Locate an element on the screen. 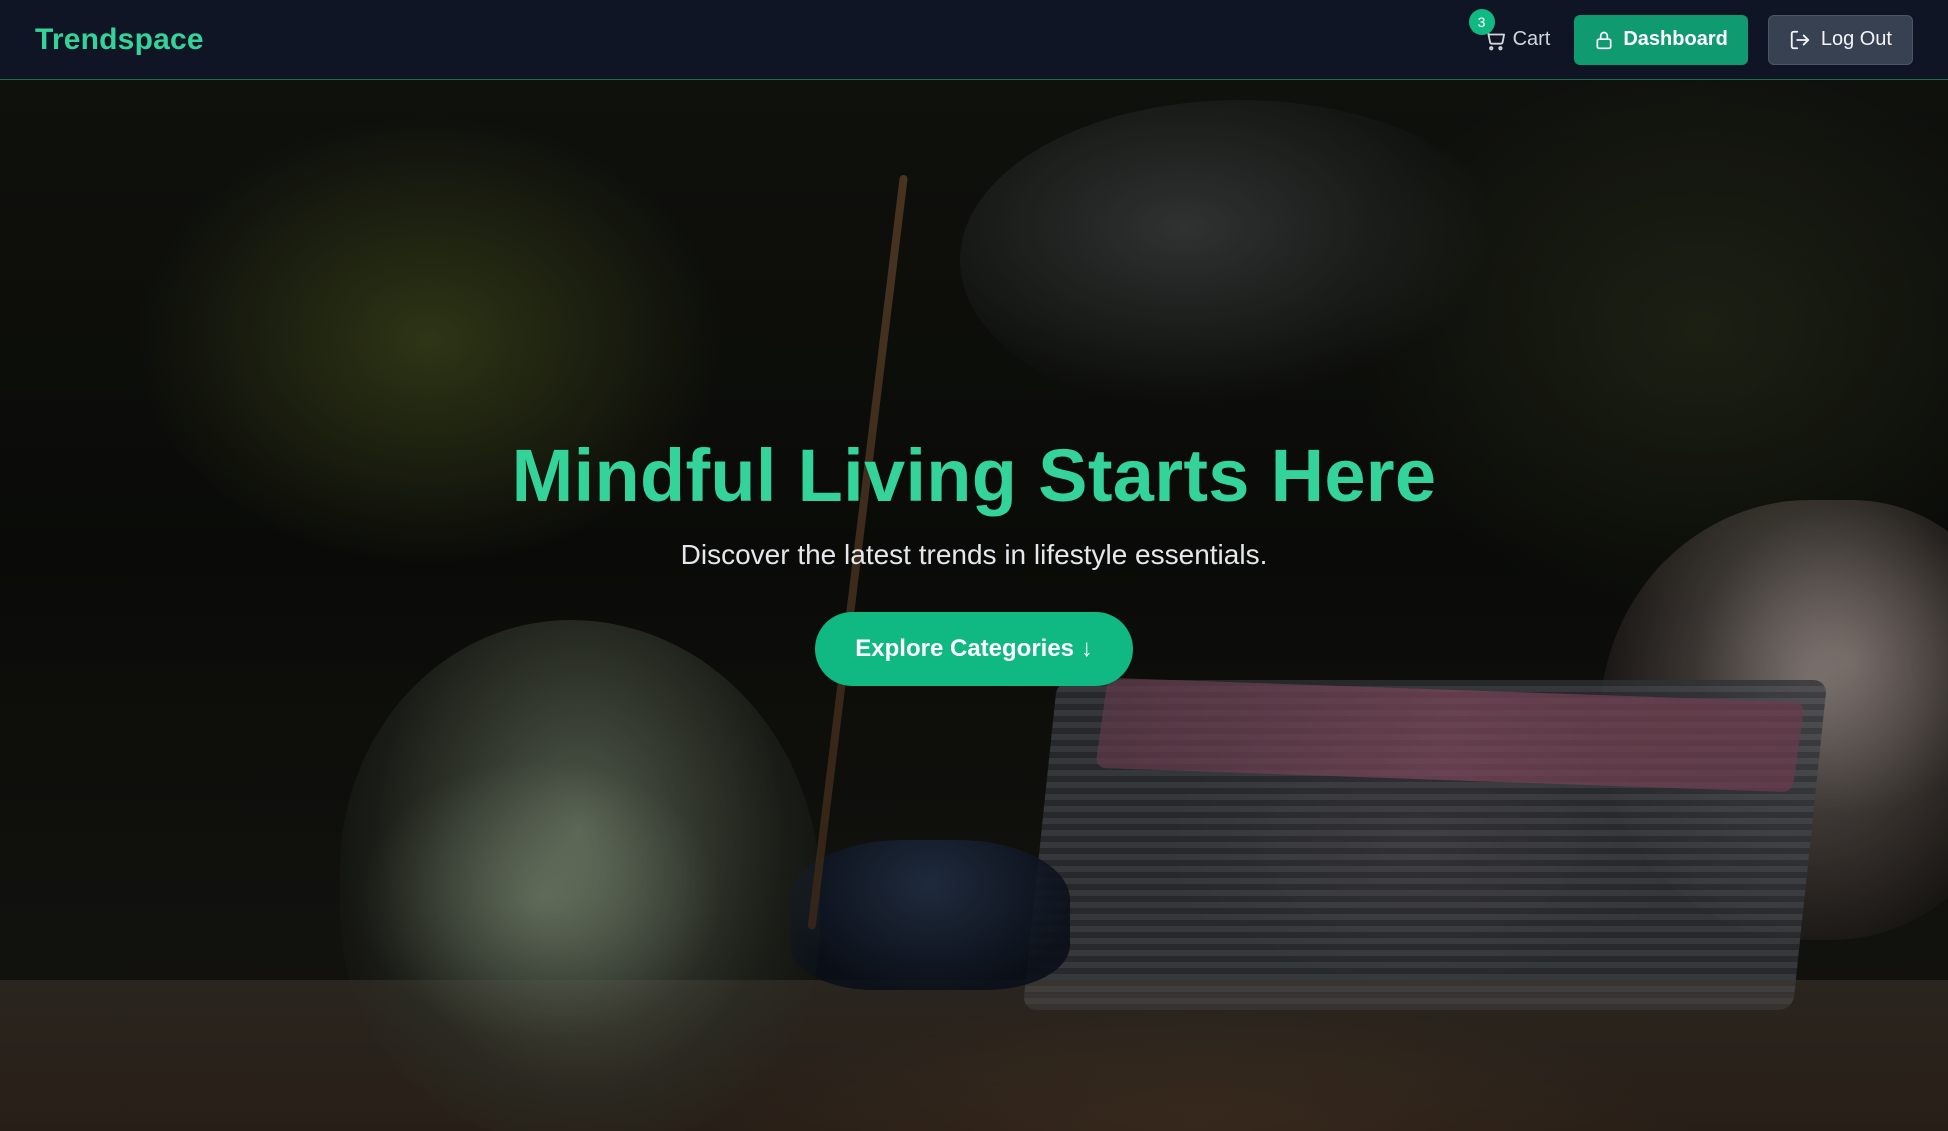 This screenshot has height=1131, width=1948. cart-label: Cart is located at coordinates (1531, 39).